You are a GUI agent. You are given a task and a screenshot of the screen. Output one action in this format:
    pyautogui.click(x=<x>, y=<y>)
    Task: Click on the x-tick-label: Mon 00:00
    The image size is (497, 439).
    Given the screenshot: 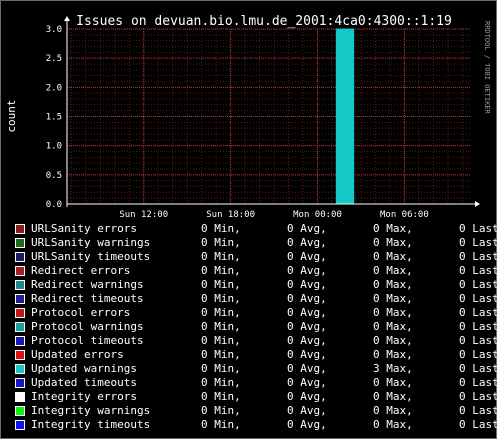 What is the action you would take?
    pyautogui.click(x=317, y=215)
    